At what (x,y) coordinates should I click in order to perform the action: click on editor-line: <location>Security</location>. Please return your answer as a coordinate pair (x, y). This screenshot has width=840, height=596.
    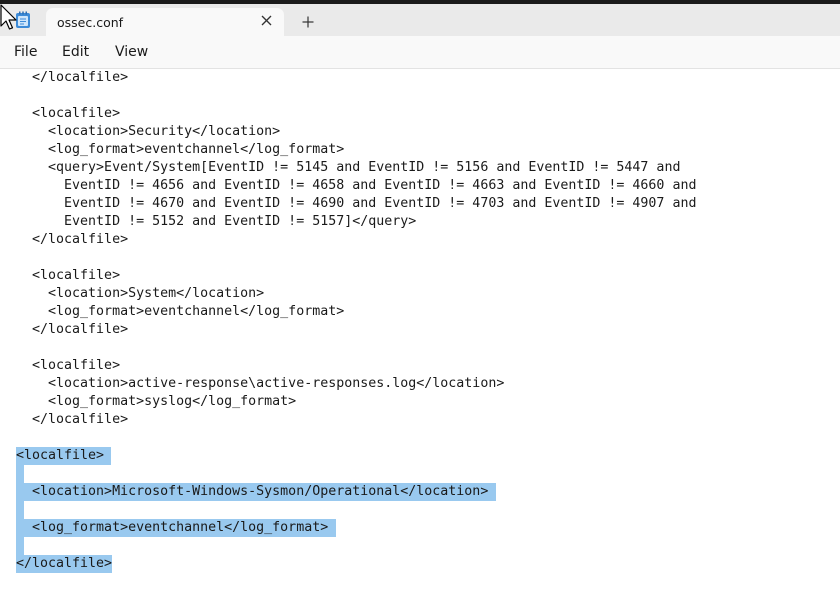
    Looking at the image, I should click on (148, 131).